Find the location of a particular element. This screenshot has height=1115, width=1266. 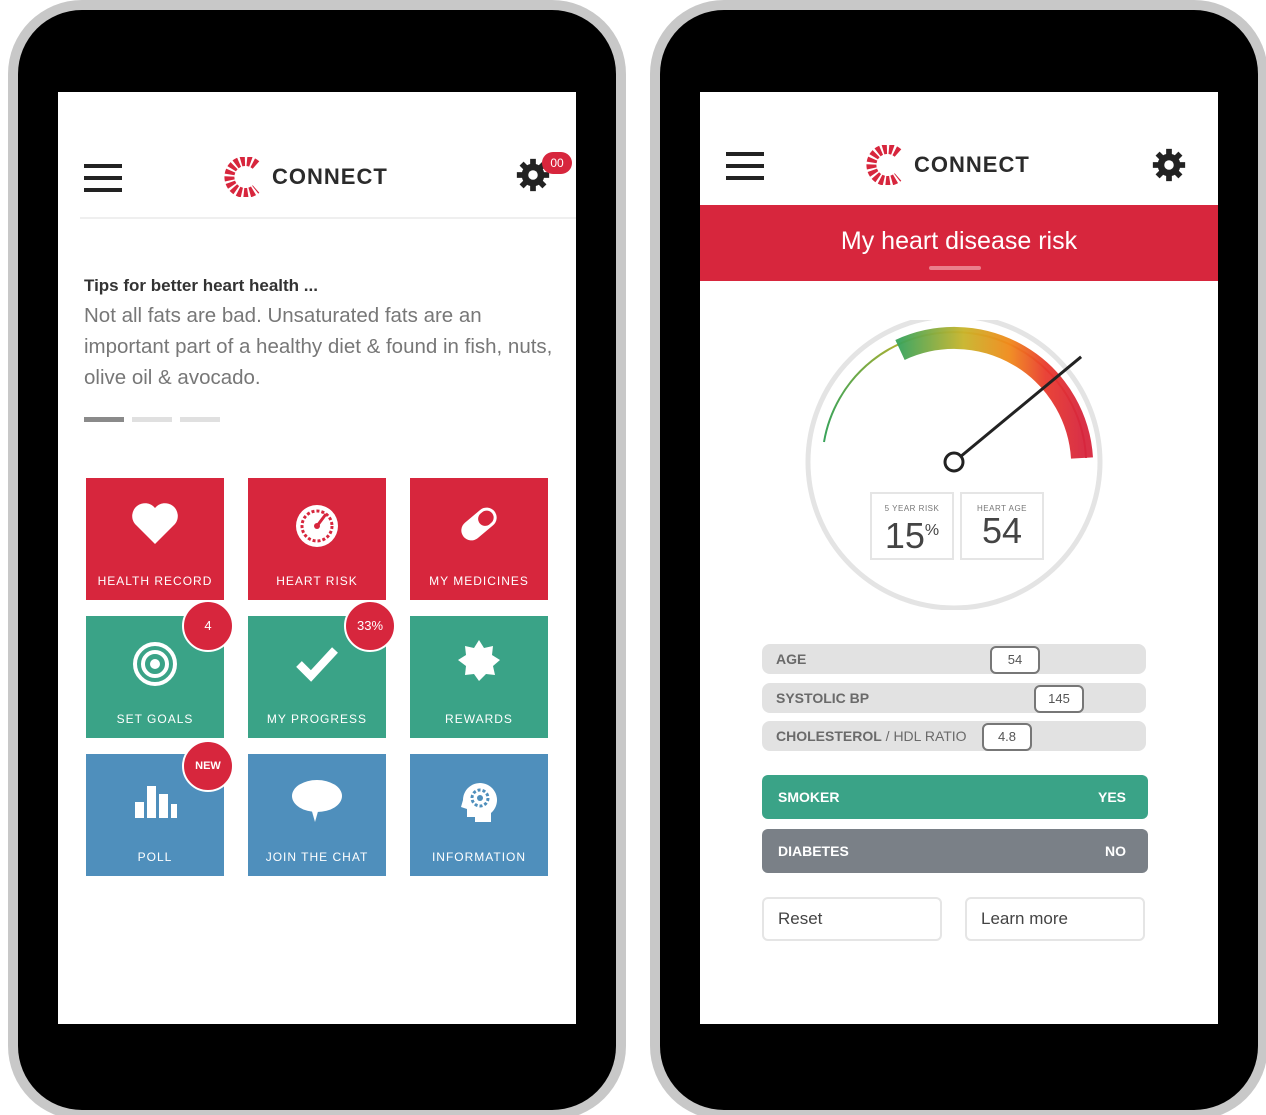

tile-label: JOIN THE CHAT is located at coordinates (317, 857).